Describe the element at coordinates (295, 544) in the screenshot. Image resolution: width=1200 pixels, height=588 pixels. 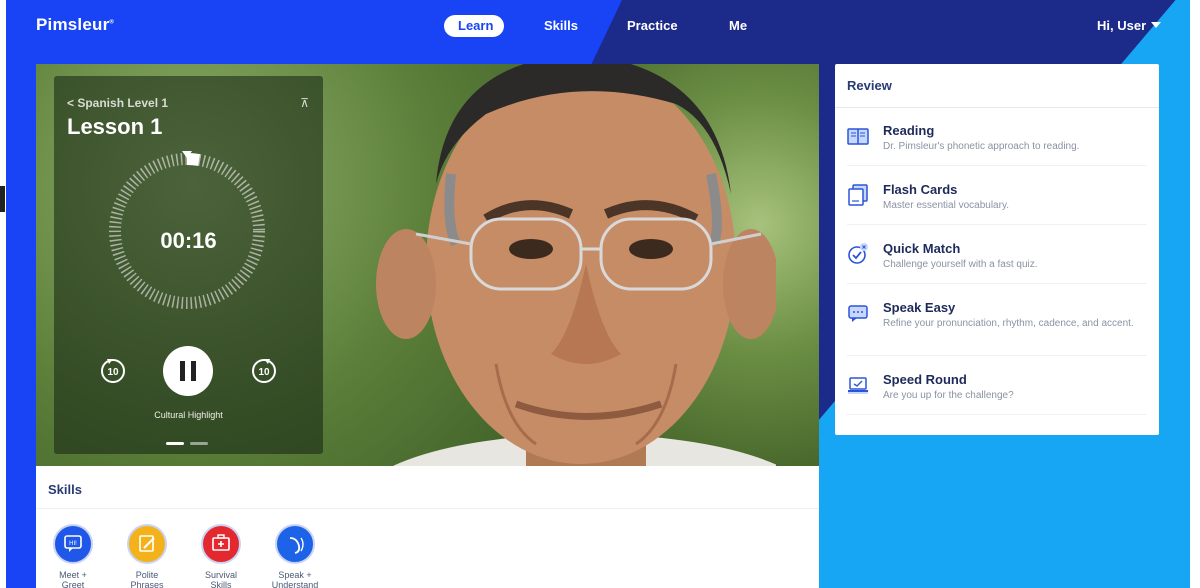
I see `ear-sound-icon` at that location.